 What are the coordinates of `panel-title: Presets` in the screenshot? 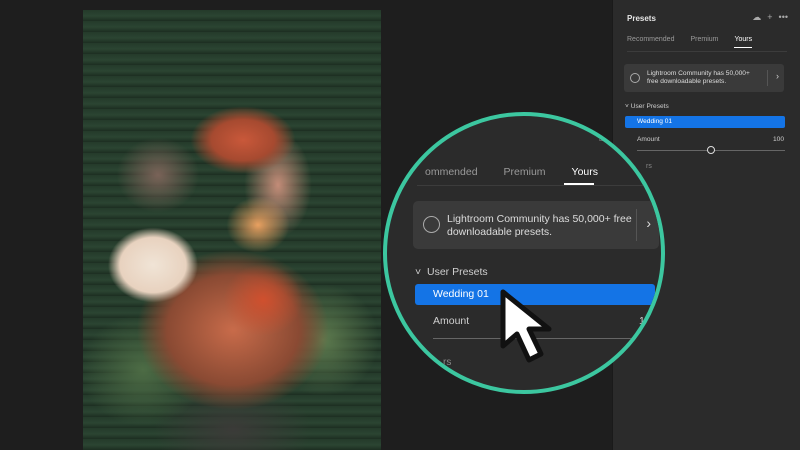 It's located at (641, 18).